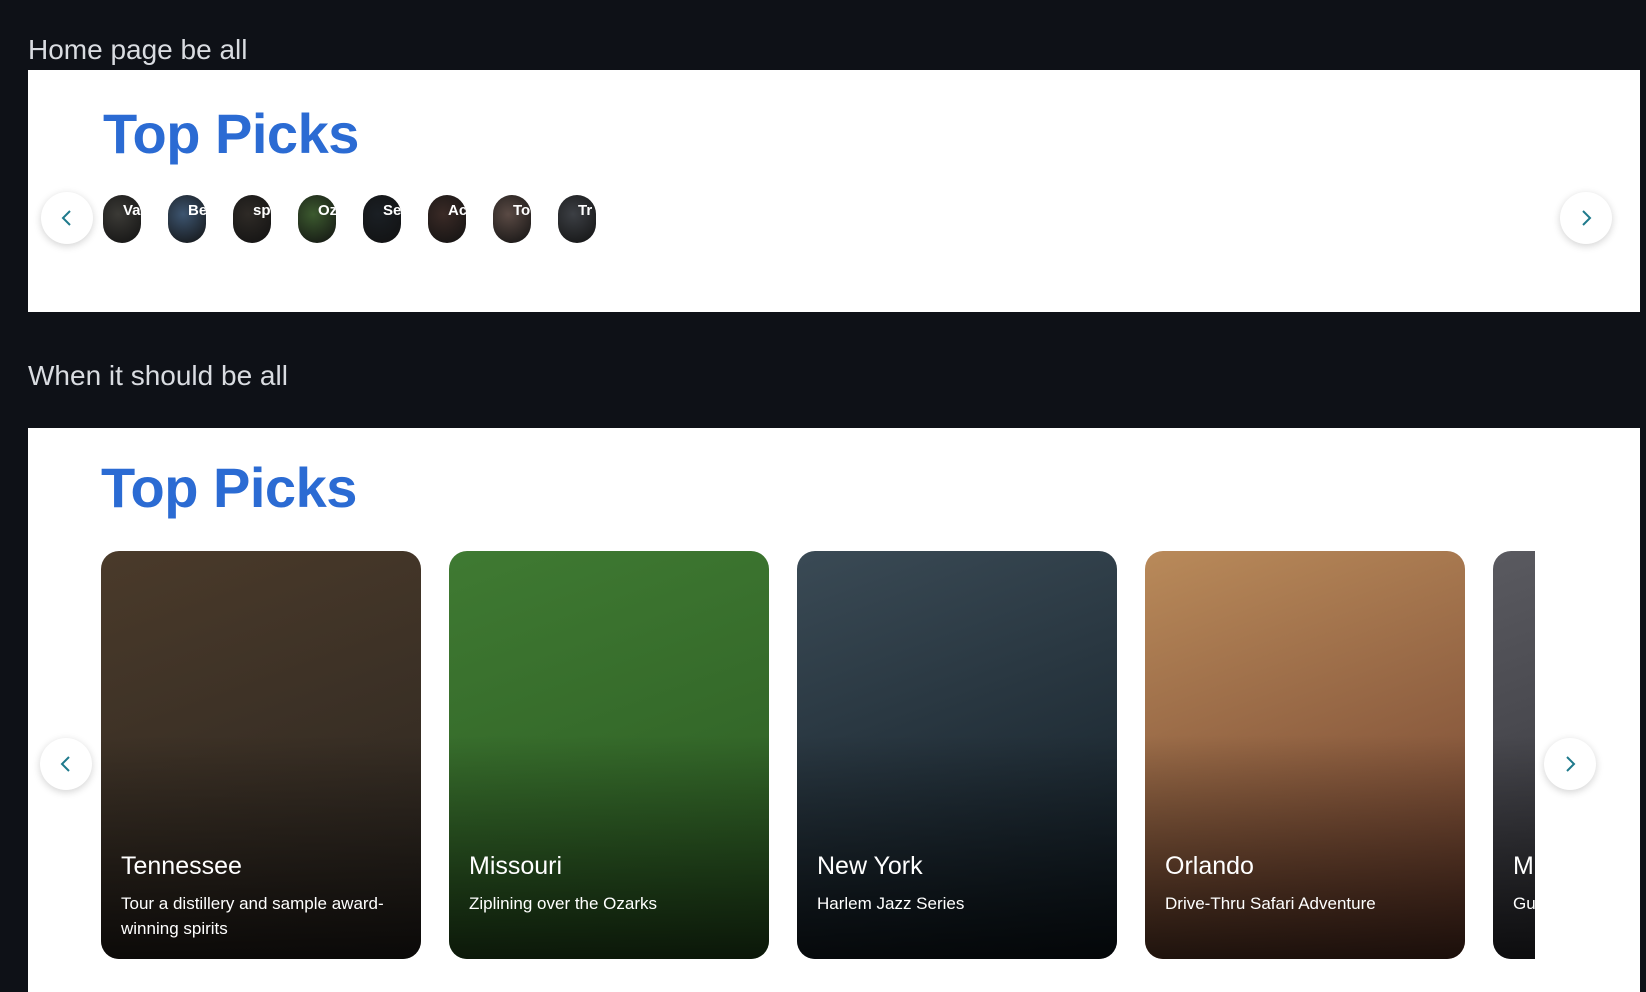 The width and height of the screenshot is (1646, 992). I want to click on mini-card-row: Va Be sp Oz Se Ac To Tr, so click(349, 219).